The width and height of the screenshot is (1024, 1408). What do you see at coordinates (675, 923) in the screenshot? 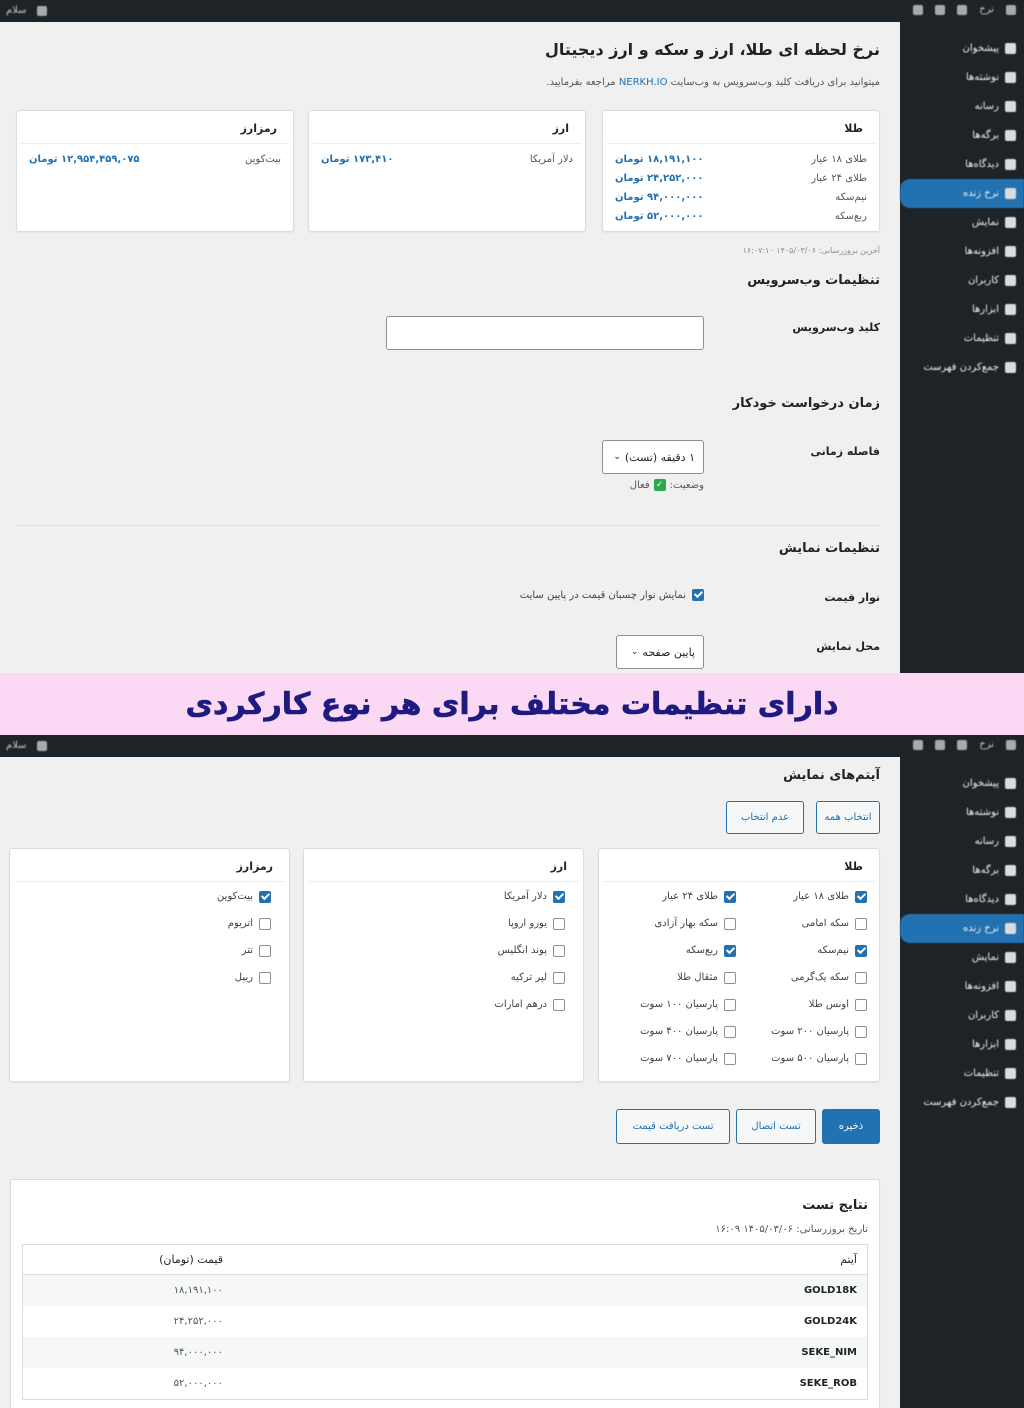
I see `item-checkbox: سکه بهار آزادی` at bounding box center [675, 923].